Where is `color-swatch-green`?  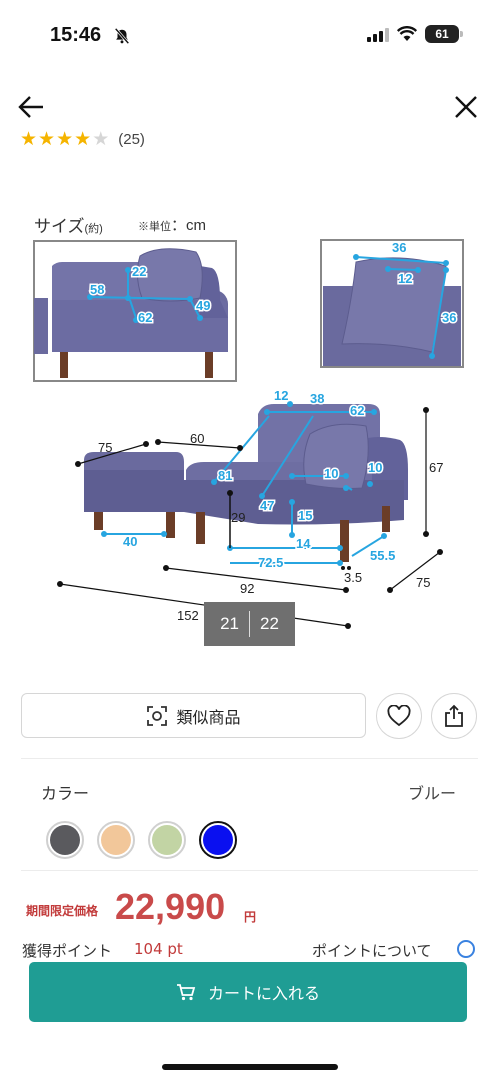 color-swatch-green is located at coordinates (167, 840).